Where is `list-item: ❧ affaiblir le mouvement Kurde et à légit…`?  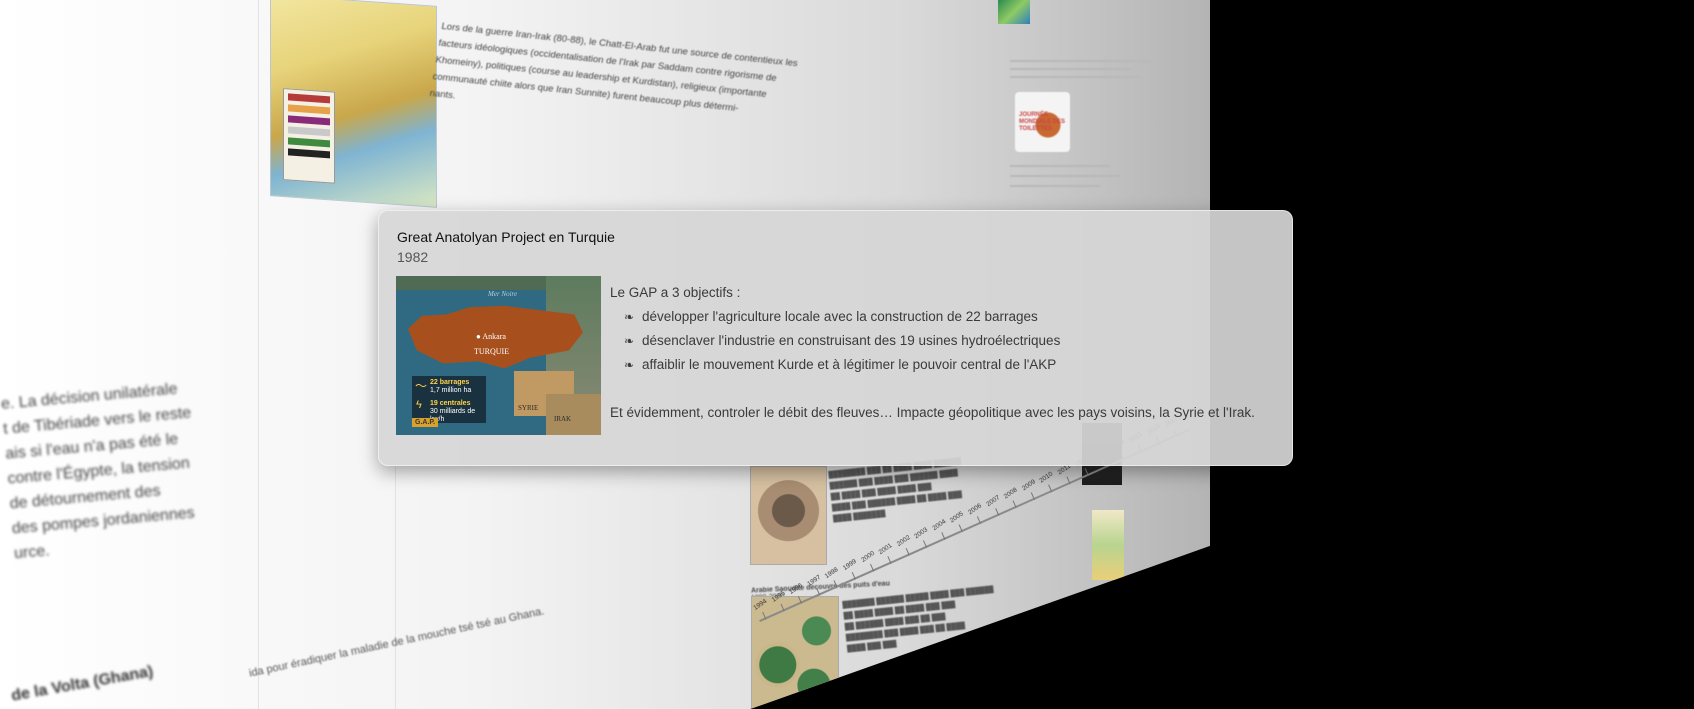 list-item: ❧ affaiblir le mouvement Kurde et à légit… is located at coordinates (947, 365).